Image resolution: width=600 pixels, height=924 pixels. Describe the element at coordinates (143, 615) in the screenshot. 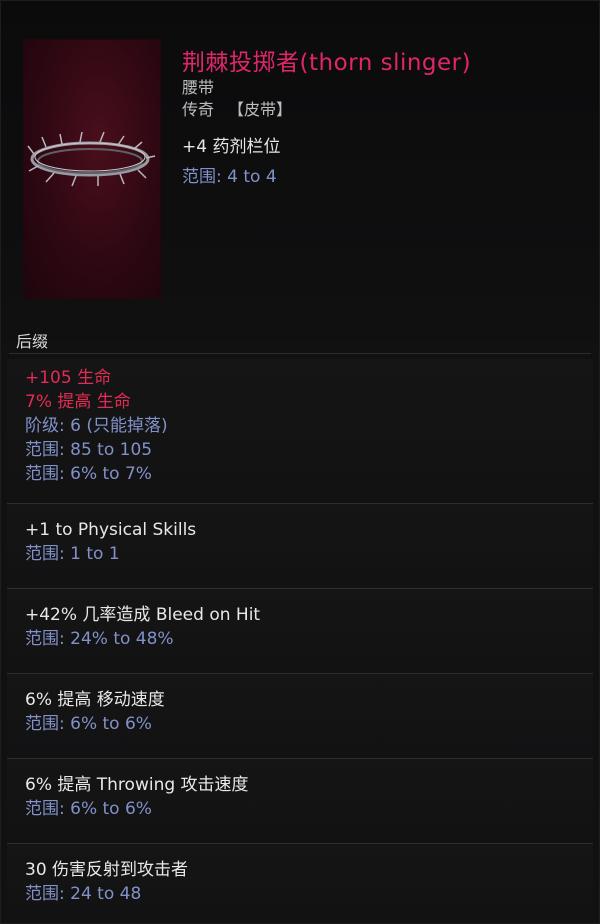

I see `affix-stat: +42% 几率造成 Bleed on Hit` at that location.